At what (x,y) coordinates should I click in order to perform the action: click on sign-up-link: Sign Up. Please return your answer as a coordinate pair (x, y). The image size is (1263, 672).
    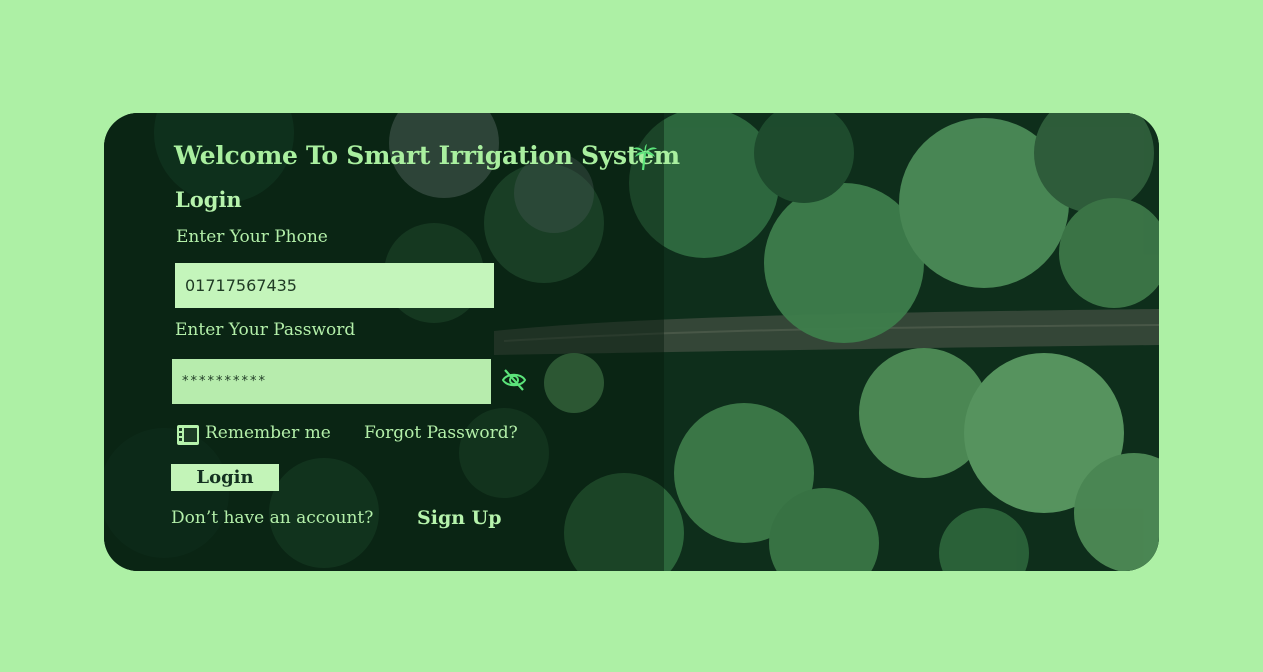
    Looking at the image, I should click on (459, 518).